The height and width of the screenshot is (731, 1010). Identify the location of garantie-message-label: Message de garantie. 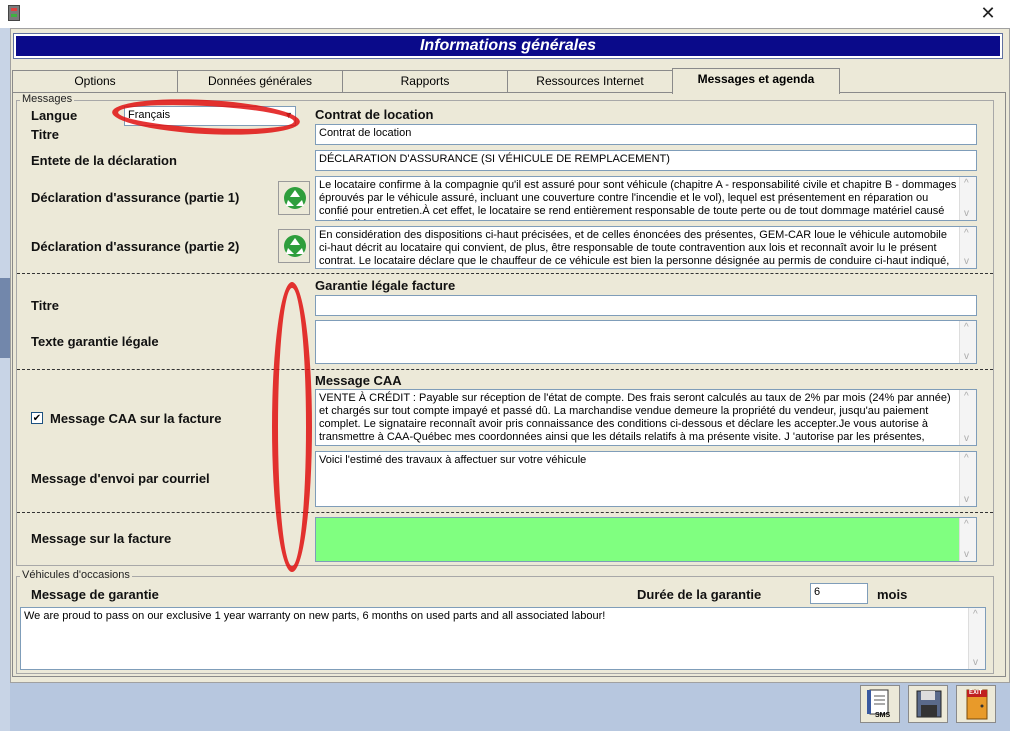
(95, 594).